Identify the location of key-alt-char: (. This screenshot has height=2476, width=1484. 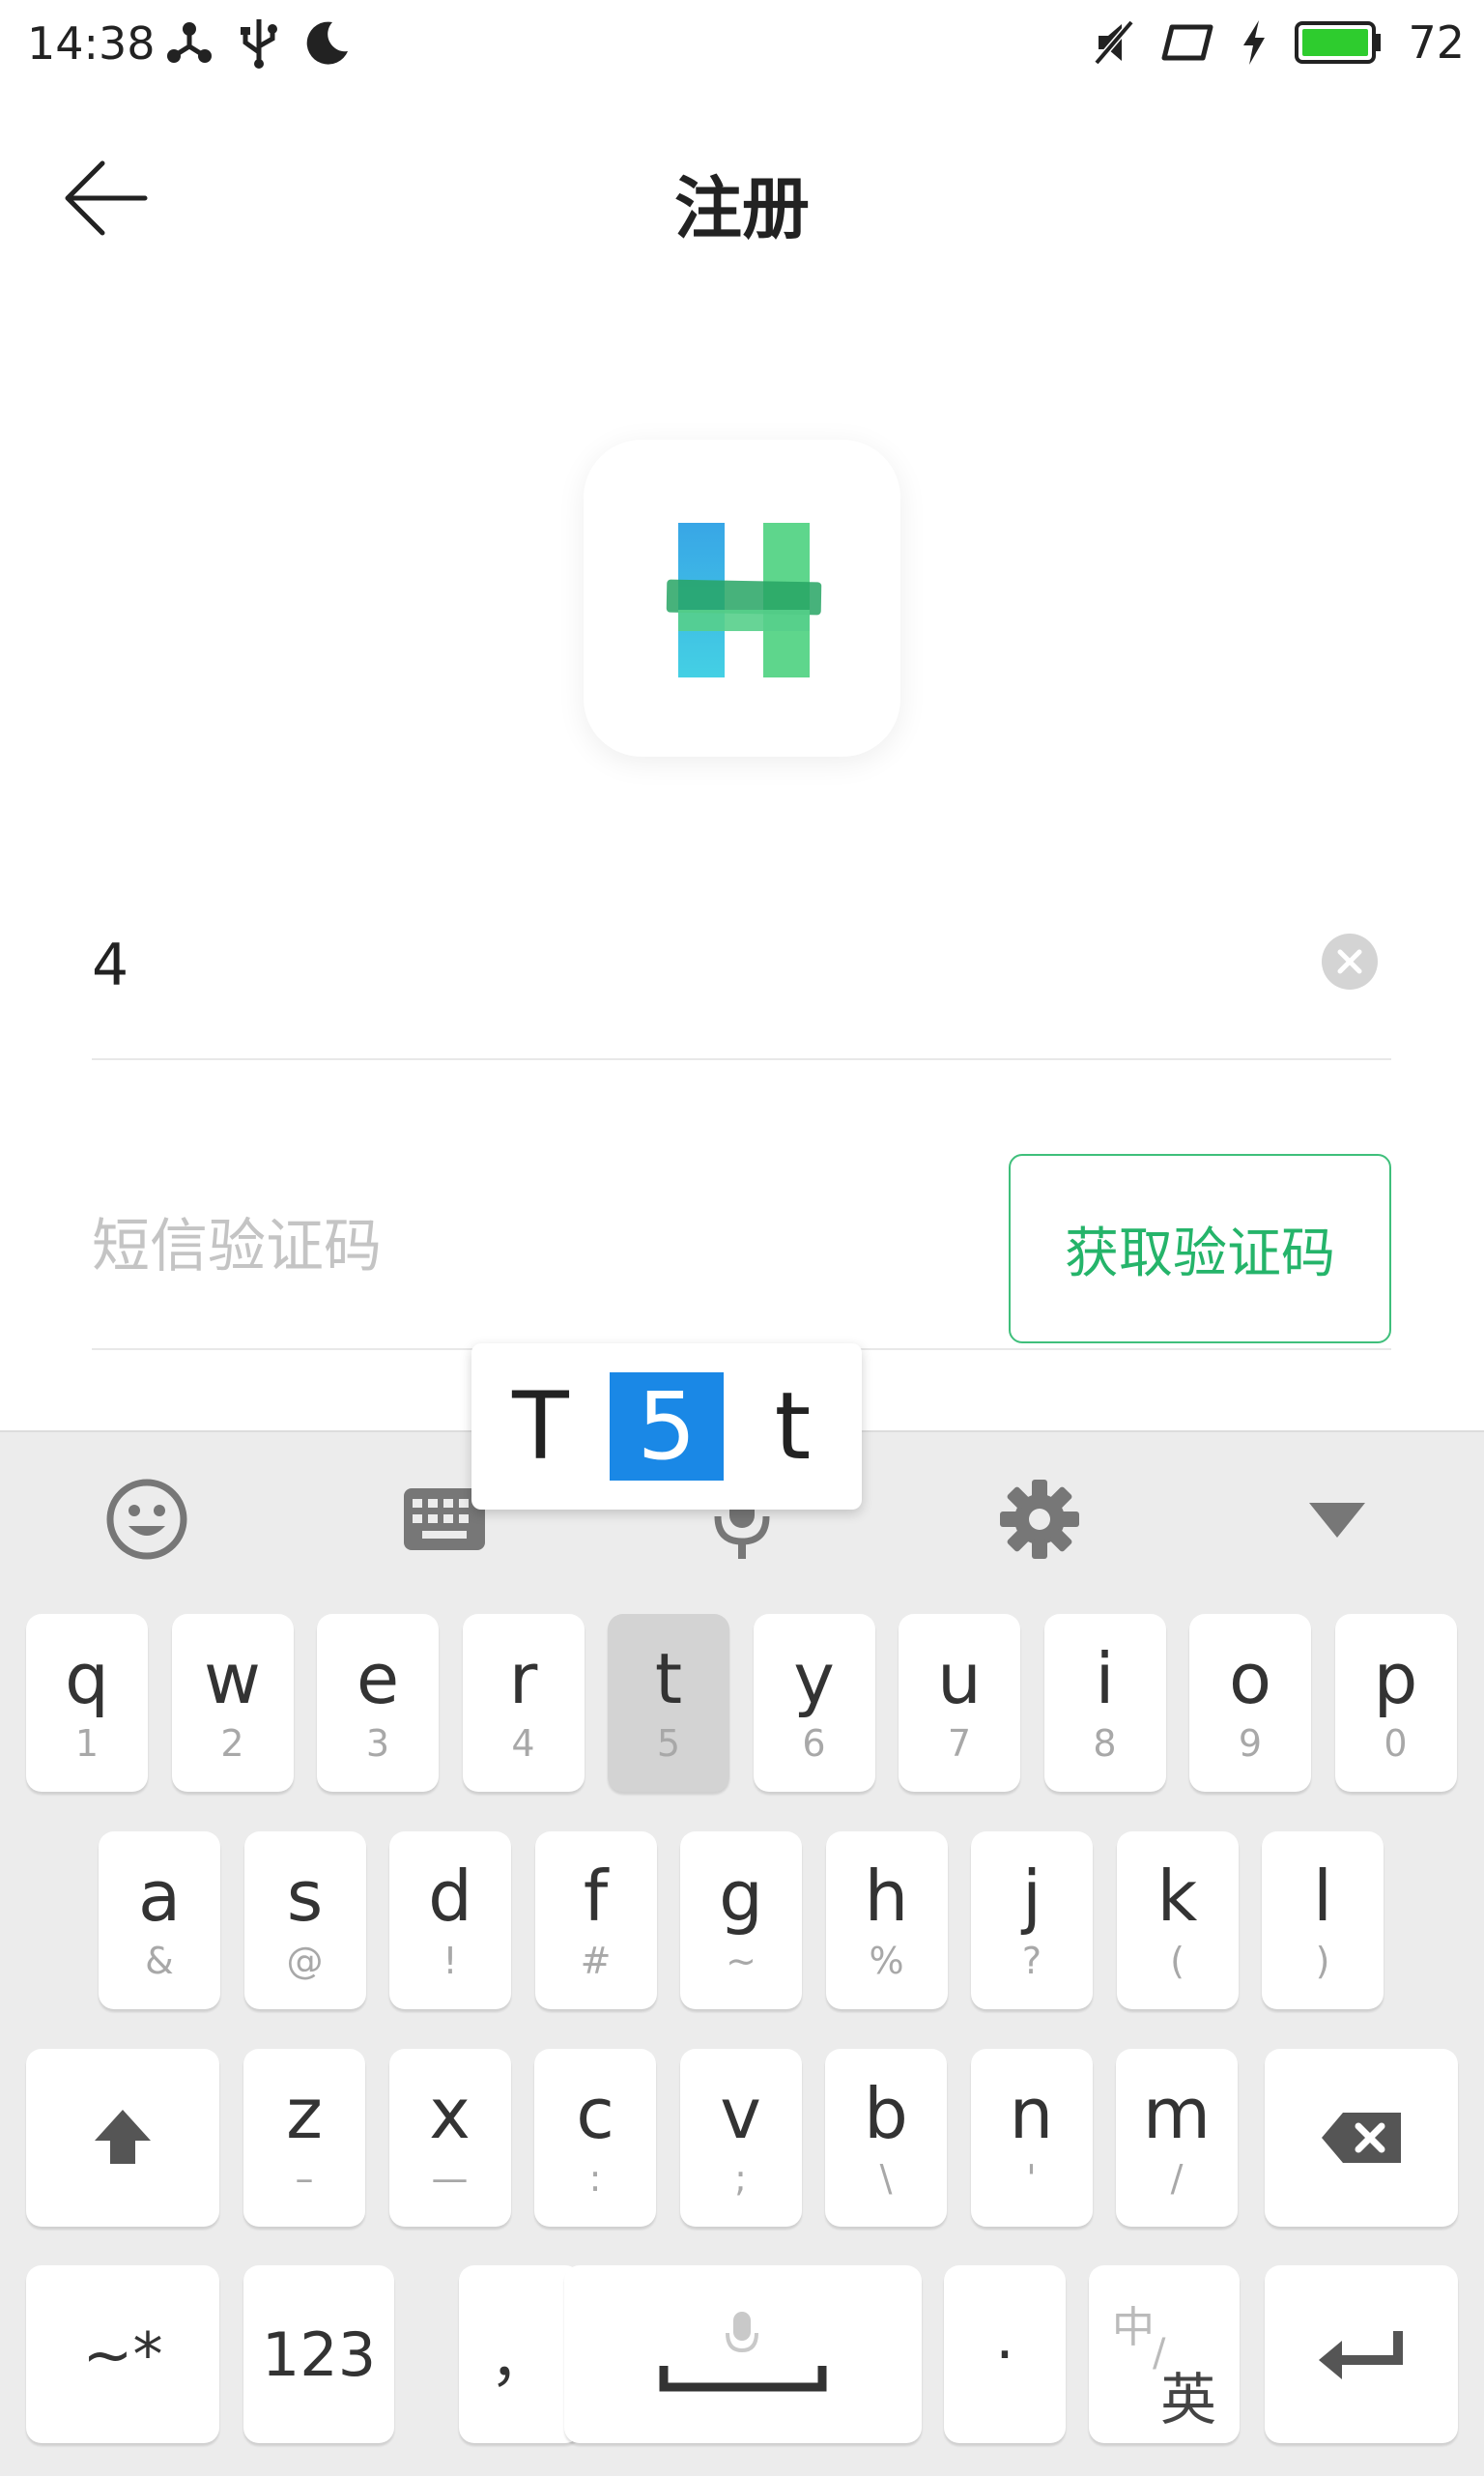
(1177, 1961).